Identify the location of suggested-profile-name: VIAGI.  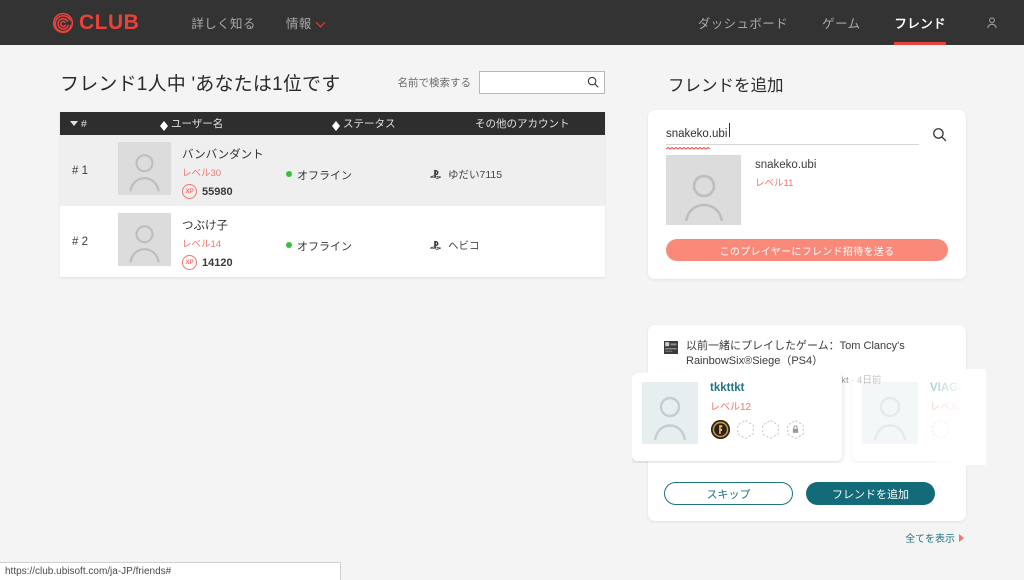
(945, 388).